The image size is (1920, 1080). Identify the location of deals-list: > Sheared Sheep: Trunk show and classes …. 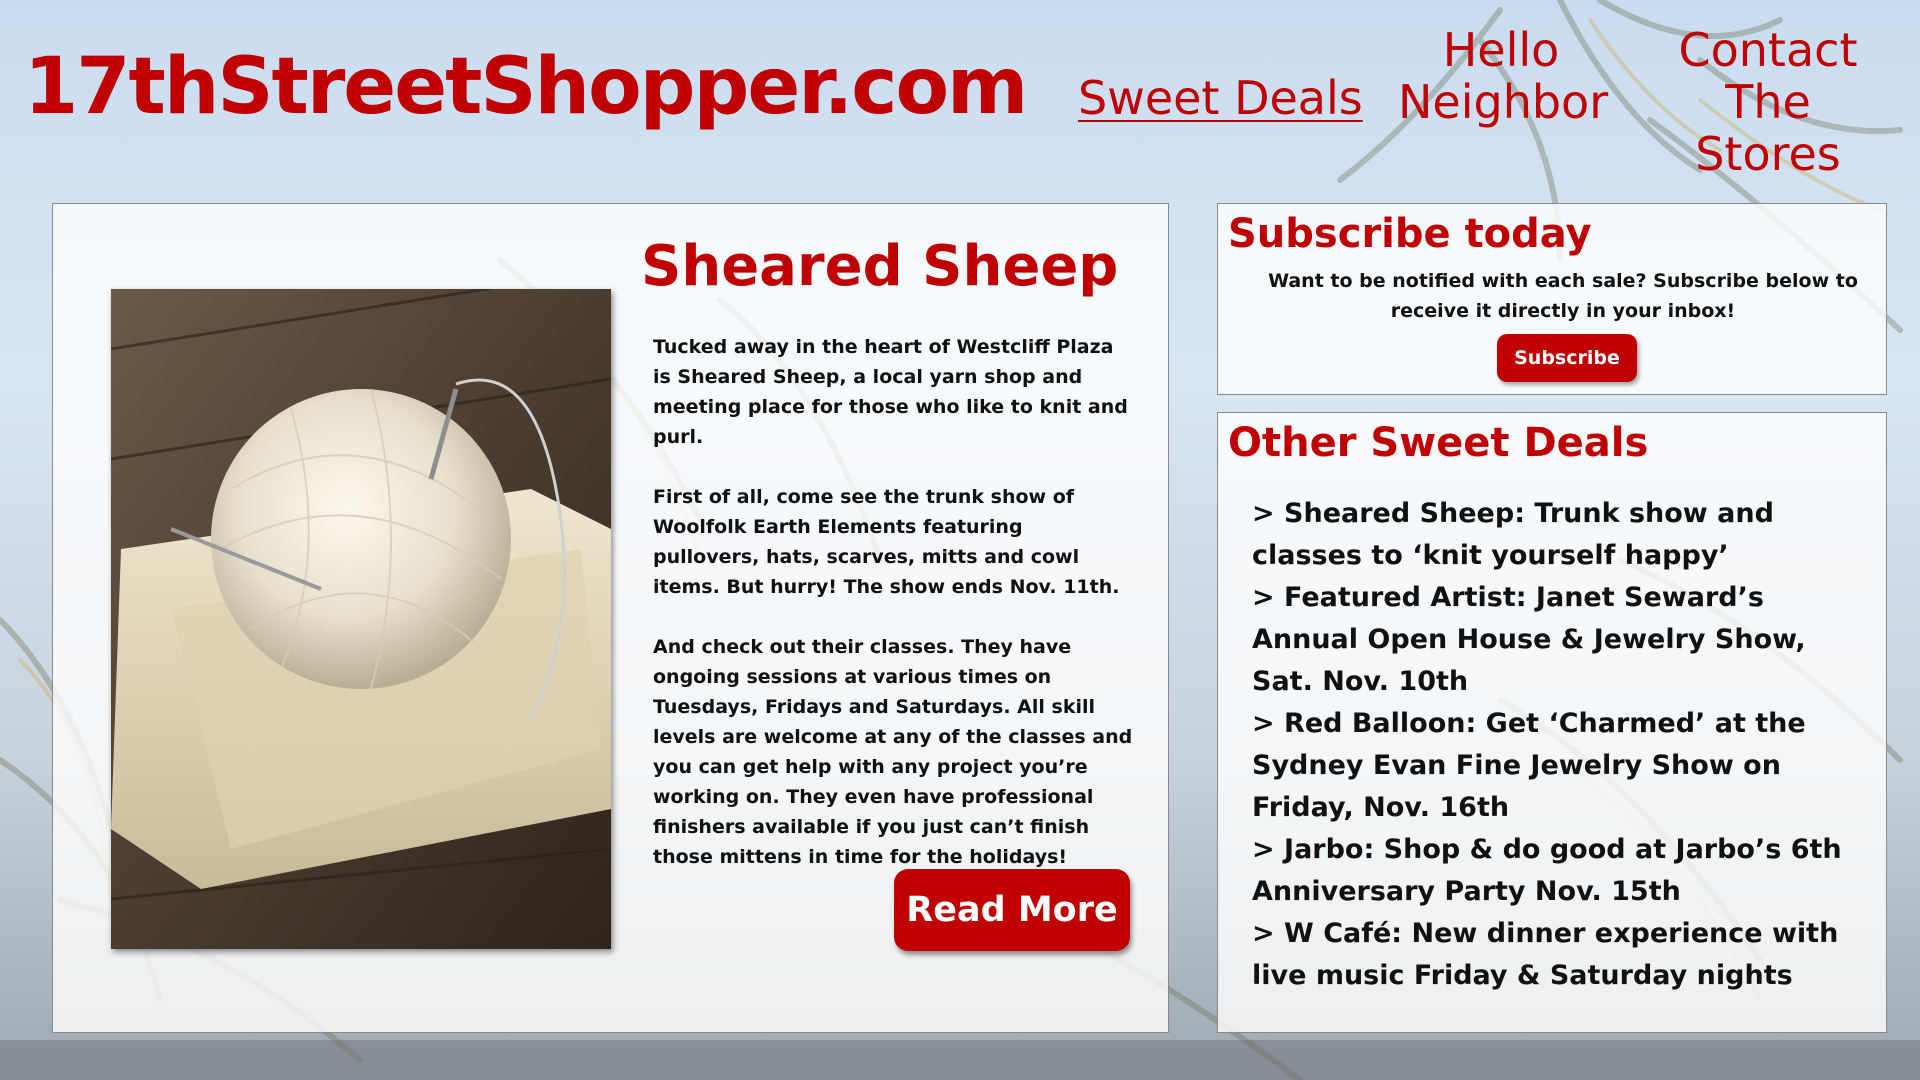
(1557, 745).